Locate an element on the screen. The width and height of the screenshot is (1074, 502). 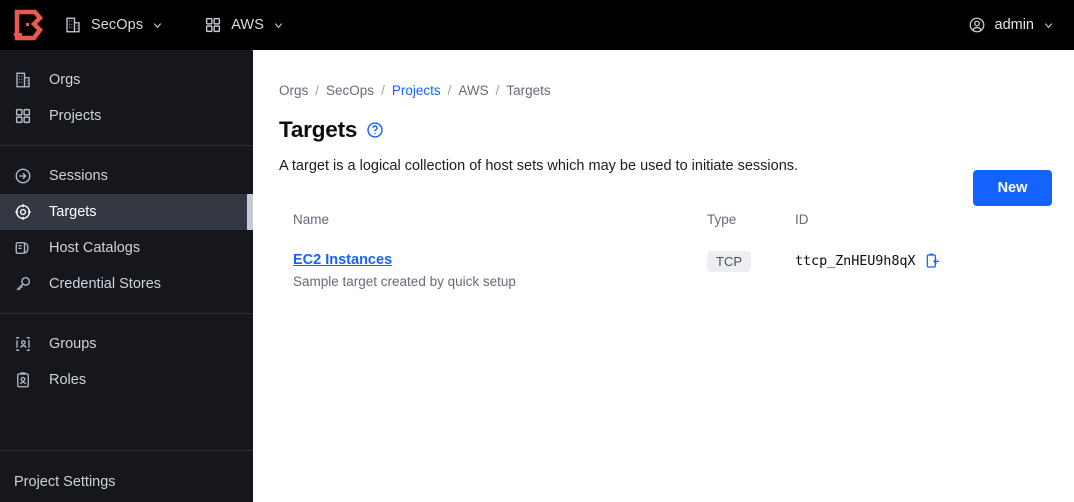
sidebar-item-groups: Groups is located at coordinates (126, 344).